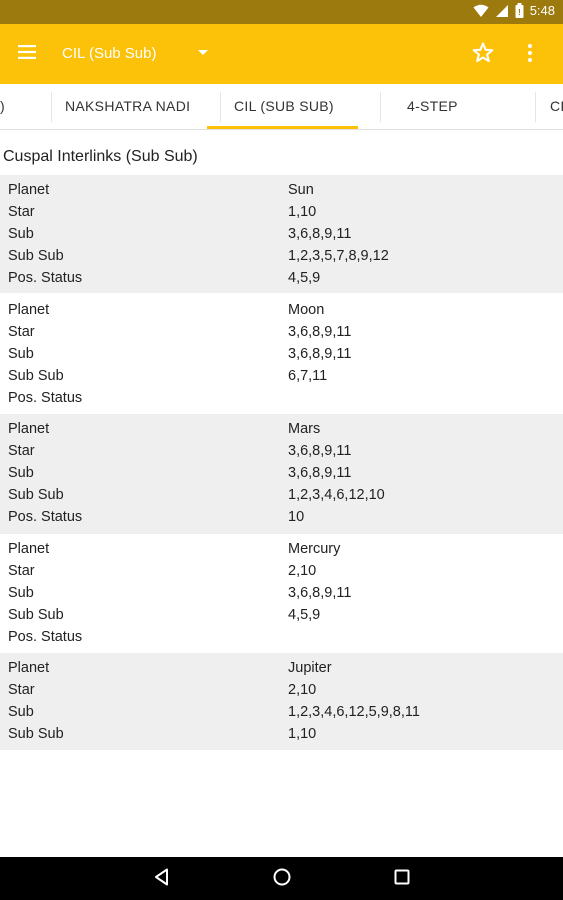 The image size is (563, 900). Describe the element at coordinates (481, 11) in the screenshot. I see `wifi-icon` at that location.